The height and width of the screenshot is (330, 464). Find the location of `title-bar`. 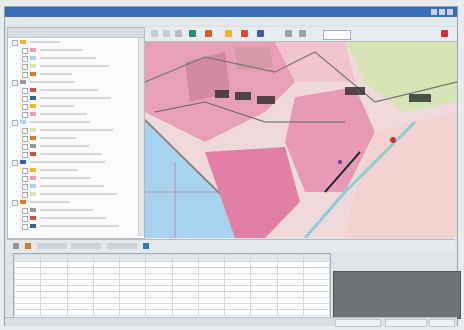

title-bar is located at coordinates (231, 12).